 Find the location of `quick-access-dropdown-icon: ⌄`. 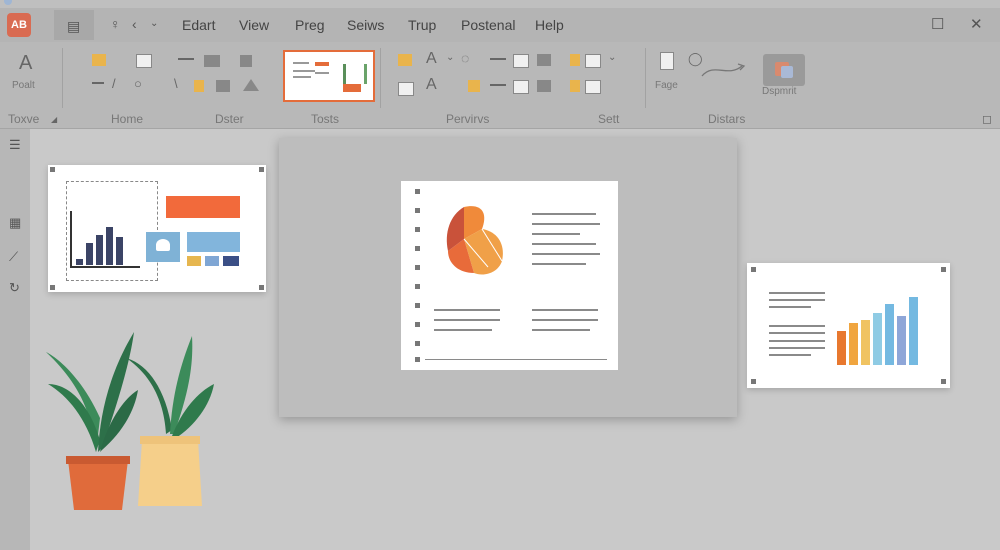

quick-access-dropdown-icon: ⌄ is located at coordinates (154, 23).